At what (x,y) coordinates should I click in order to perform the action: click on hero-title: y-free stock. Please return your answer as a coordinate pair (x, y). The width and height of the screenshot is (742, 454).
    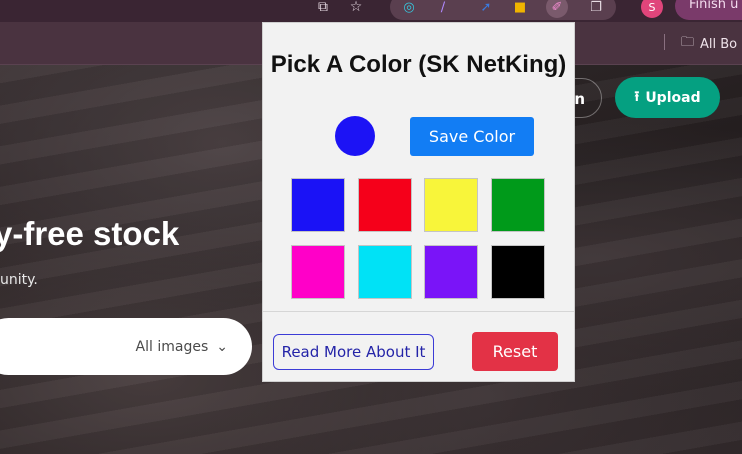
    Looking at the image, I should click on (90, 233).